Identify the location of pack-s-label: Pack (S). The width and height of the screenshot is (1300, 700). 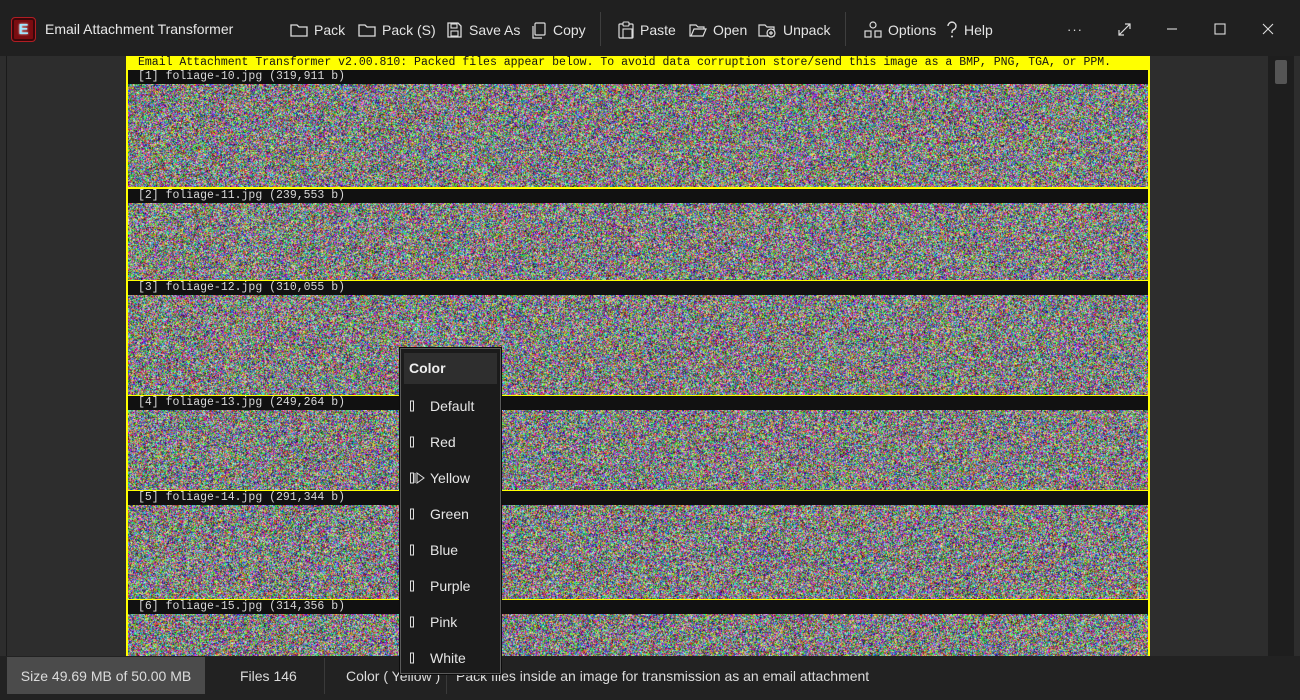
(409, 30).